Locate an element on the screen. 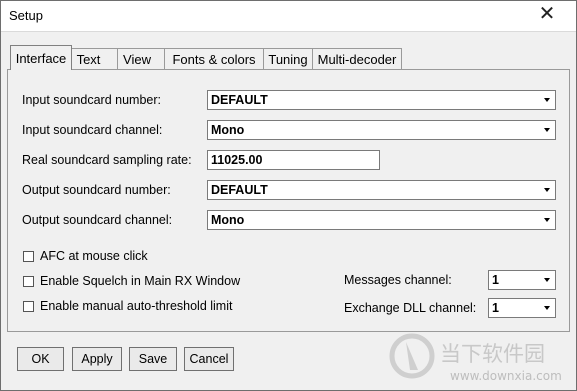 This screenshot has width=577, height=391. watermark-icon: 当下软件园 www.downxia.com is located at coordinates (475, 358).